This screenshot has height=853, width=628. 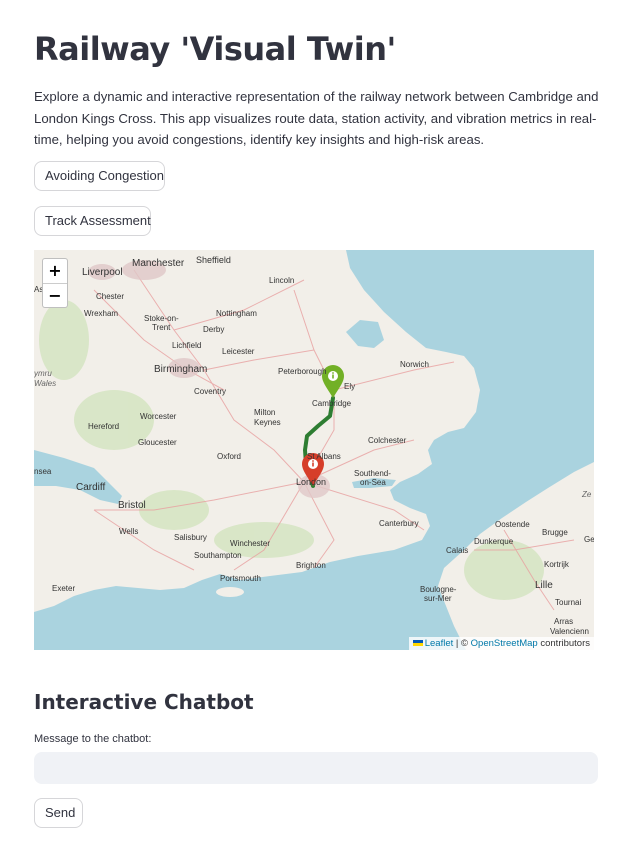 What do you see at coordinates (144, 702) in the screenshot?
I see `chatbot-heading: Interactive Chatbot` at bounding box center [144, 702].